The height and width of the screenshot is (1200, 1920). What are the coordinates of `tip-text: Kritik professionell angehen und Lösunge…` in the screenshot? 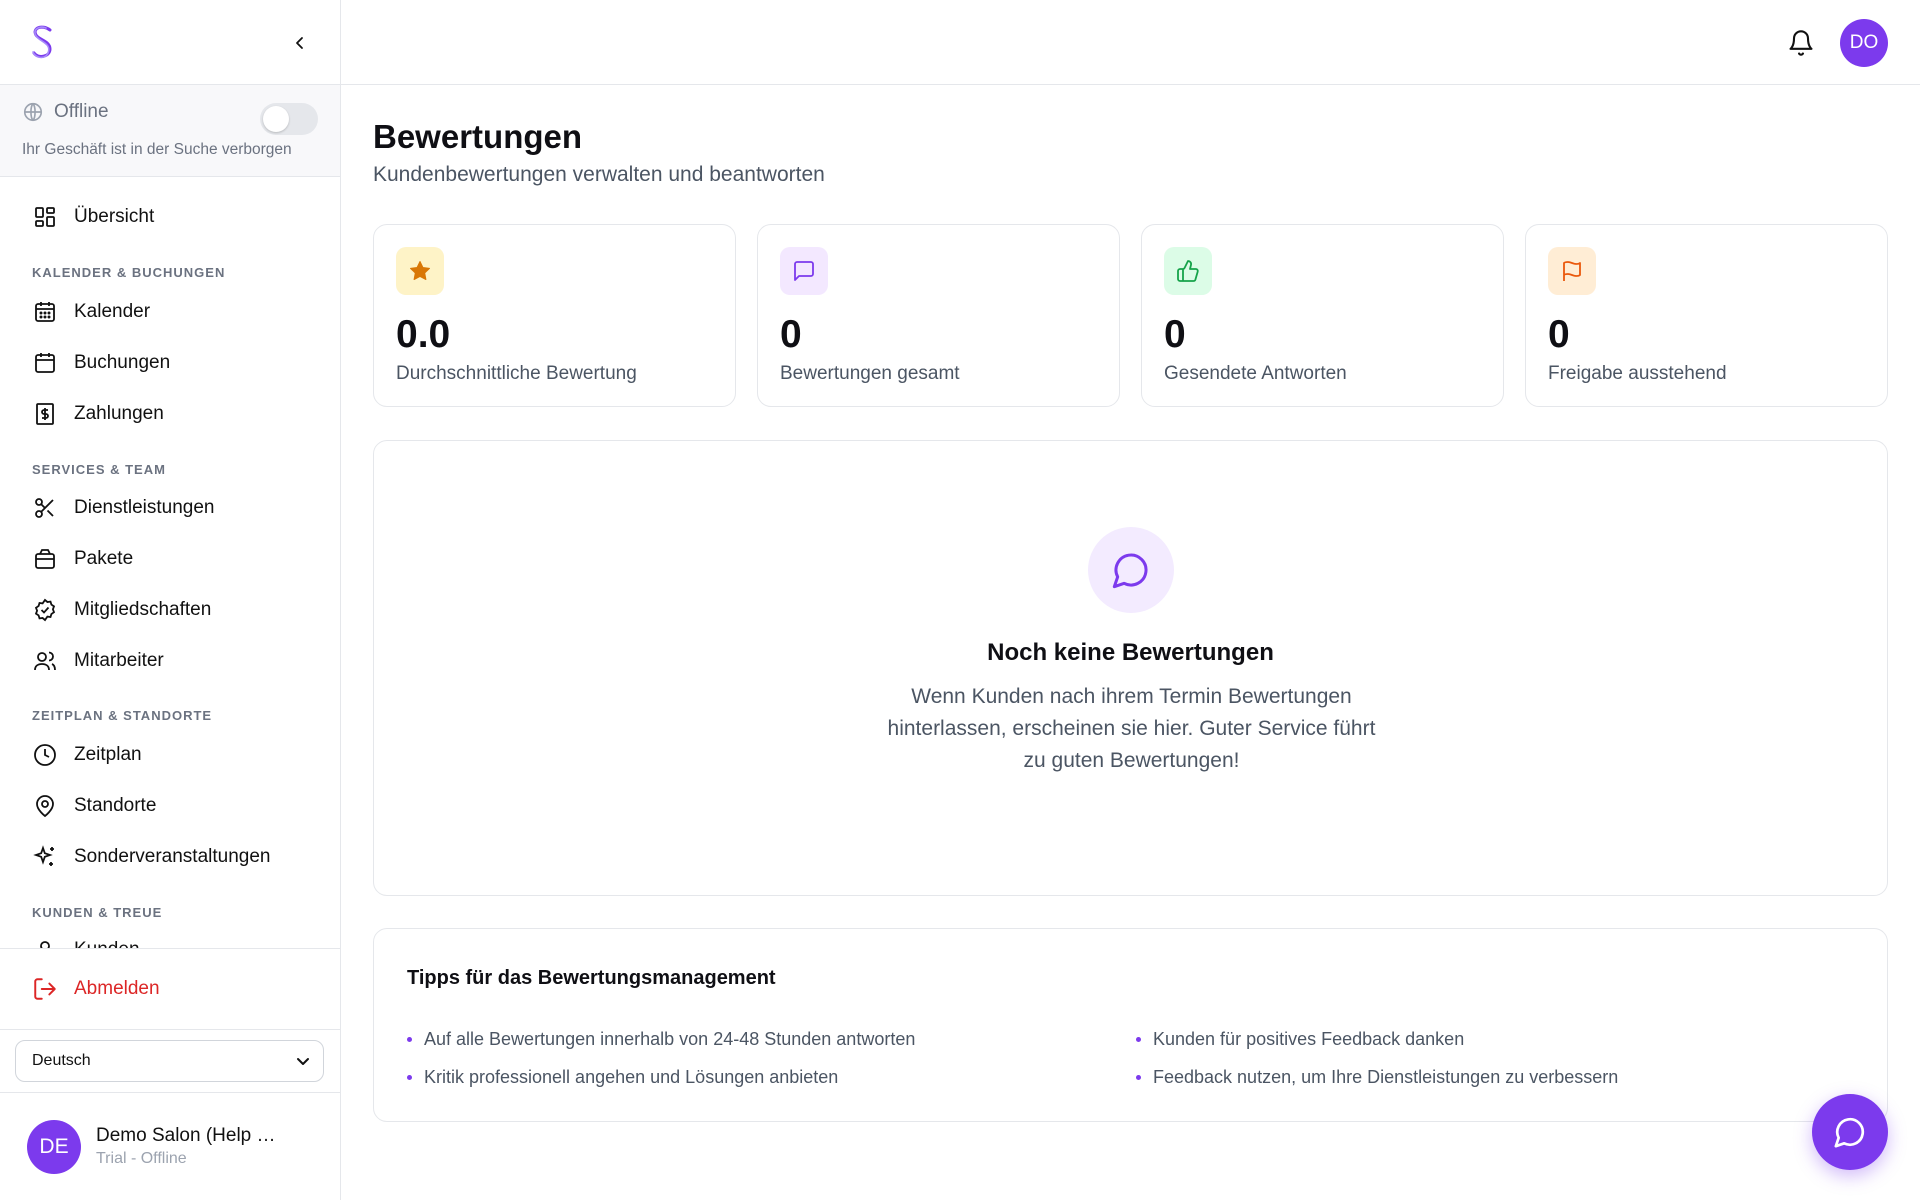 It's located at (631, 1077).